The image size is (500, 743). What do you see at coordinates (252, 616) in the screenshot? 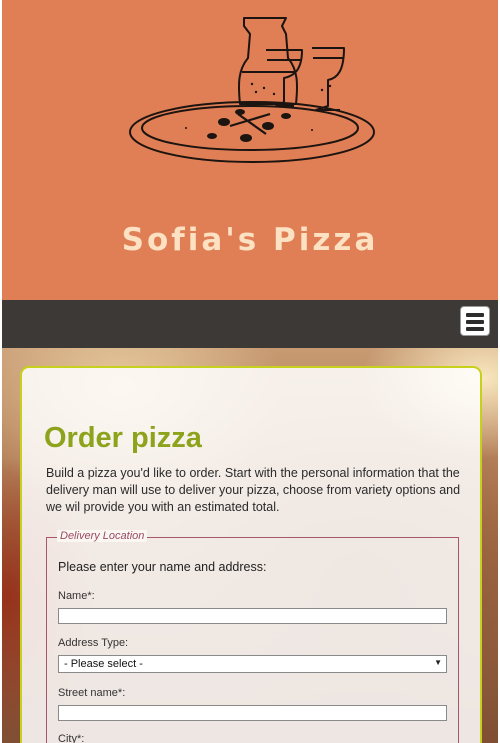
I see `name-input` at bounding box center [252, 616].